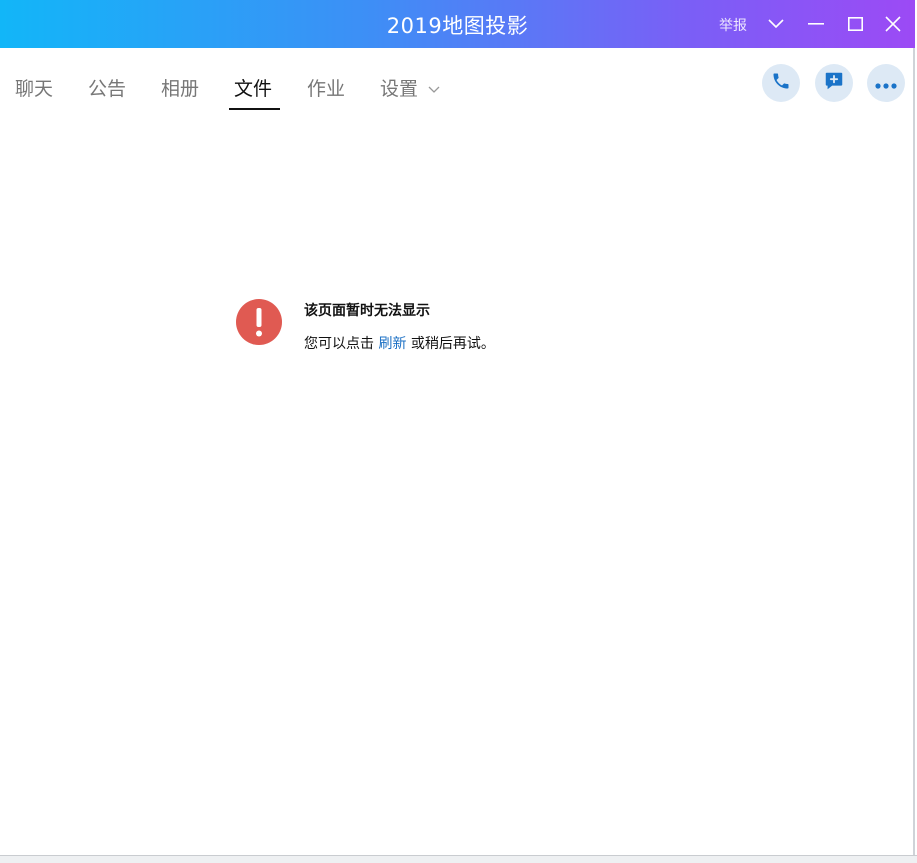 The height and width of the screenshot is (863, 917). Describe the element at coordinates (458, 859) in the screenshot. I see `bottom-toolbar-partial` at that location.